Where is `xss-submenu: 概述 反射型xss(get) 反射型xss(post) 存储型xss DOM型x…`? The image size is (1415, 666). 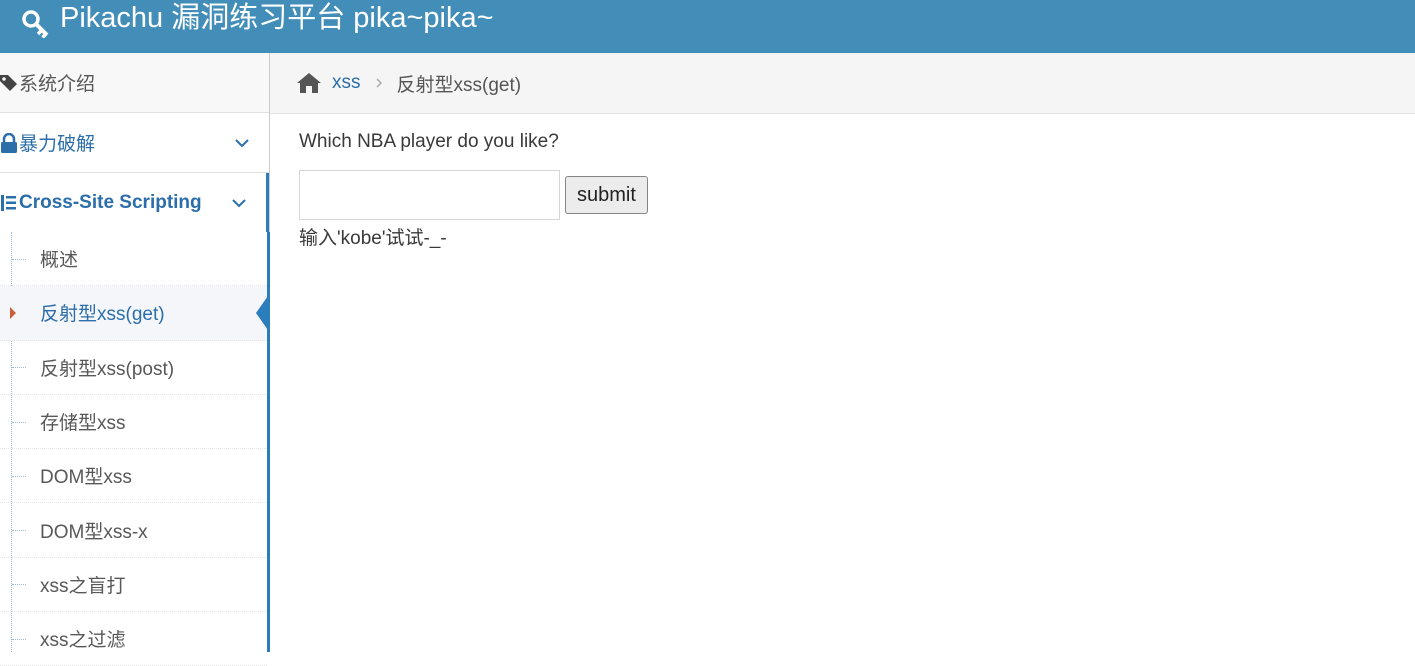
xss-submenu: 概述 反射型xss(get) 反射型xss(post) 存储型xss DOM型x… is located at coordinates (135, 449).